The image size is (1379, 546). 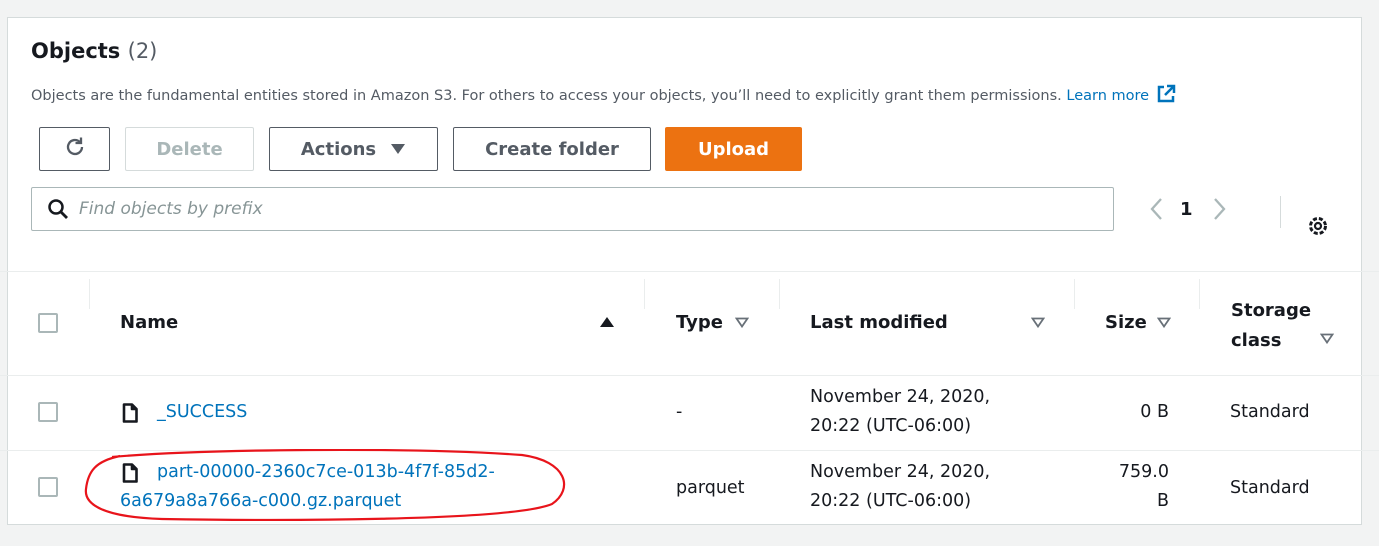 I want to click on next-page-icon, so click(x=1219, y=209).